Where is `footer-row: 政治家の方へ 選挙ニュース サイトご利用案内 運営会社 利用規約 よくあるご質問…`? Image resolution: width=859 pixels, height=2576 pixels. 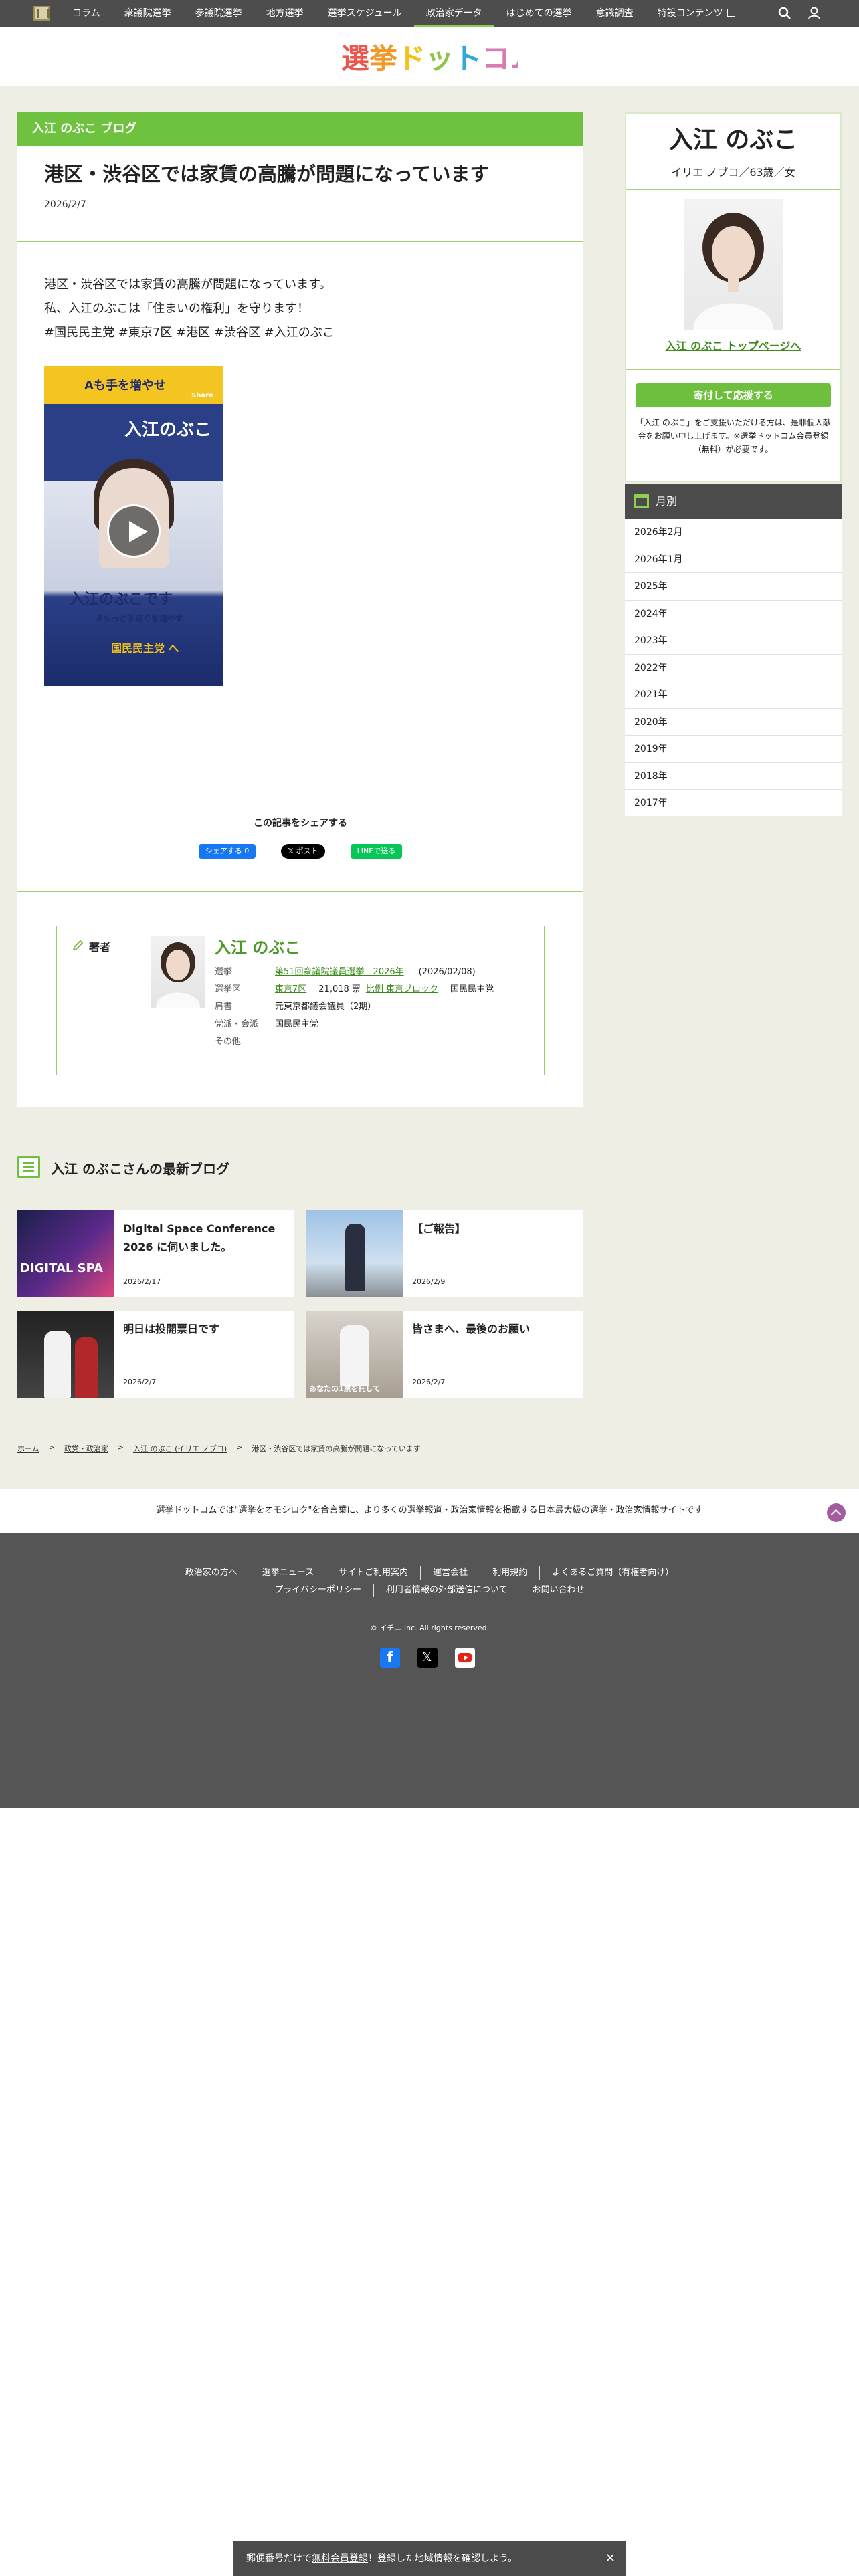
footer-row: 政治家の方へ 選挙ニュース サイトご利用案内 運営会社 利用規約 よくあるご質問… is located at coordinates (429, 1573).